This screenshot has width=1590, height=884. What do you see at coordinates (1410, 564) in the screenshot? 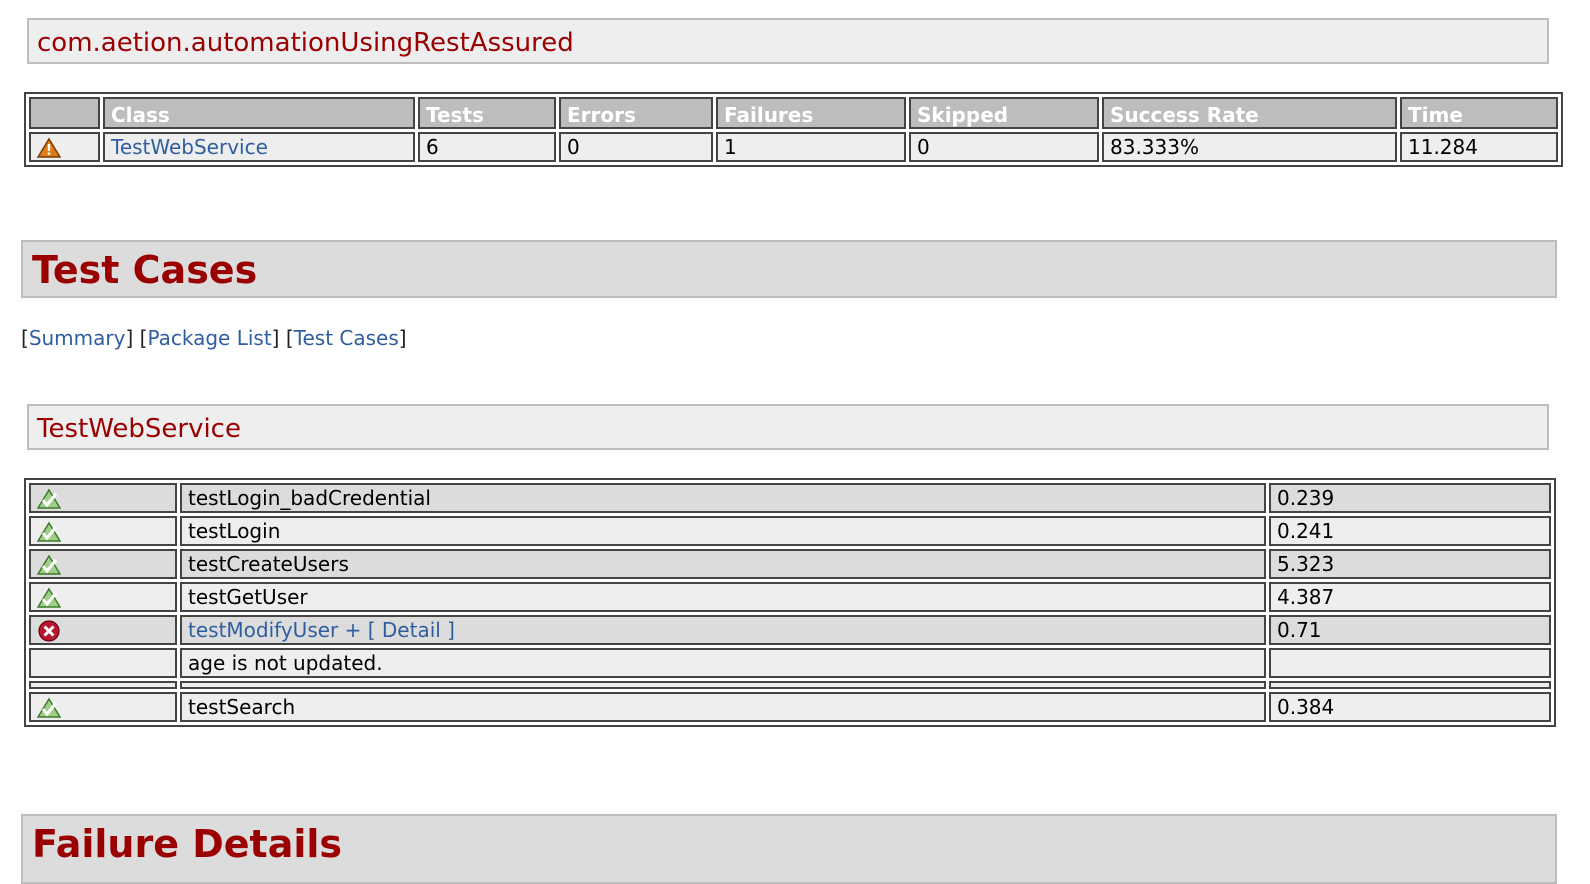
I see `test-time: 5.323` at bounding box center [1410, 564].